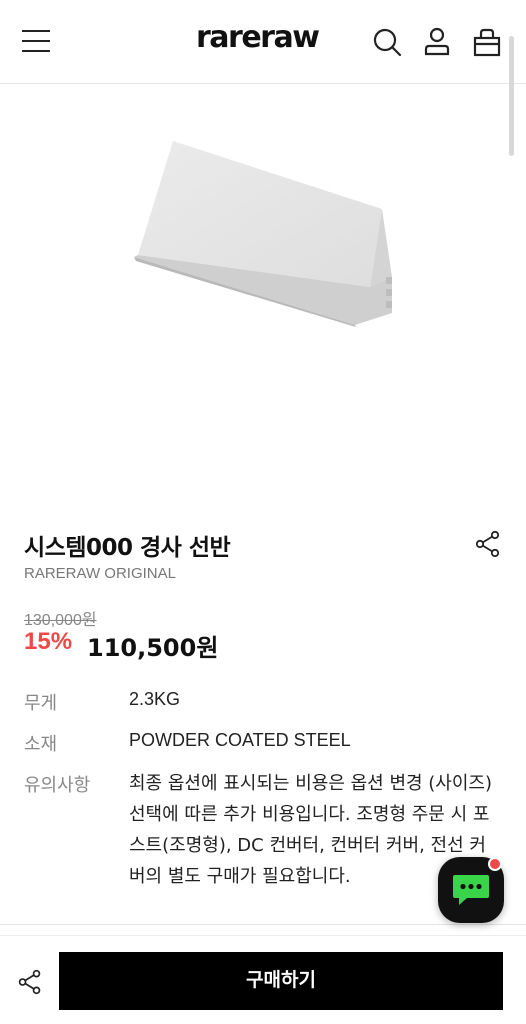 The image size is (526, 1024). I want to click on header: rareraw, so click(263, 42).